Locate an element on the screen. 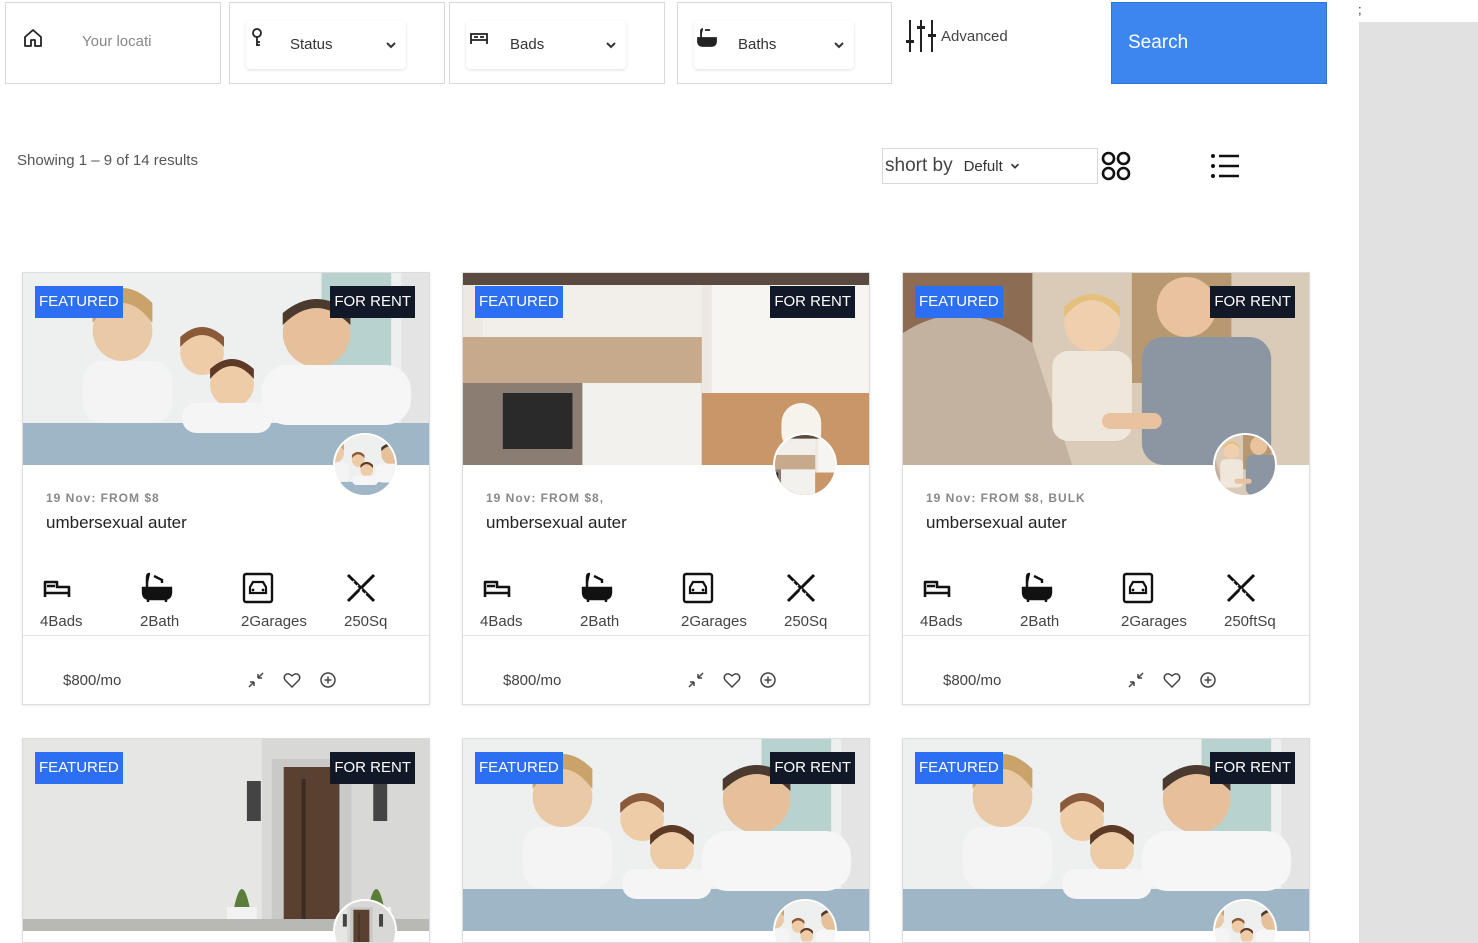  status-select: Status is located at coordinates (326, 45).